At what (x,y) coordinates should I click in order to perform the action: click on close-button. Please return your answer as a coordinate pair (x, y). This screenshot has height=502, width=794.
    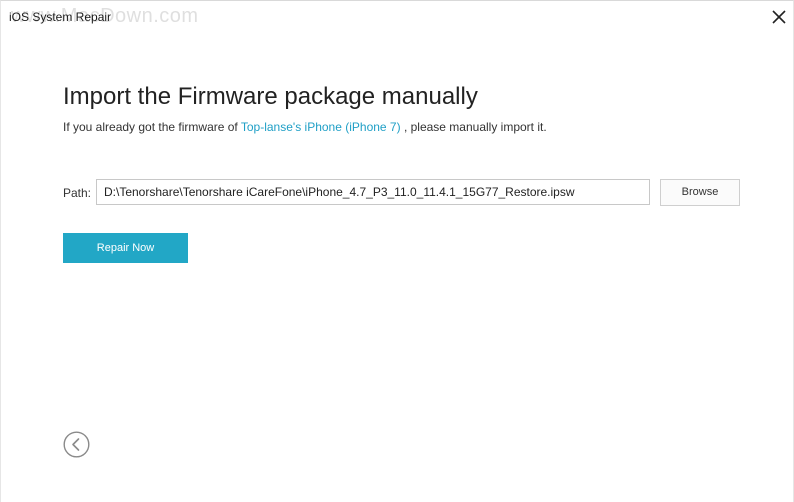
    Looking at the image, I should click on (779, 17).